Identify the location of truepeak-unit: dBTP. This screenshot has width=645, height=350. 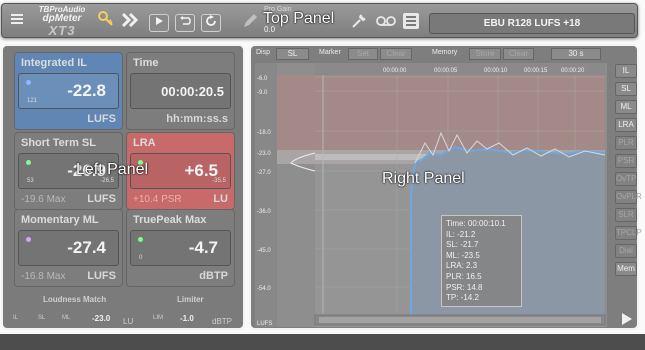
(213, 276).